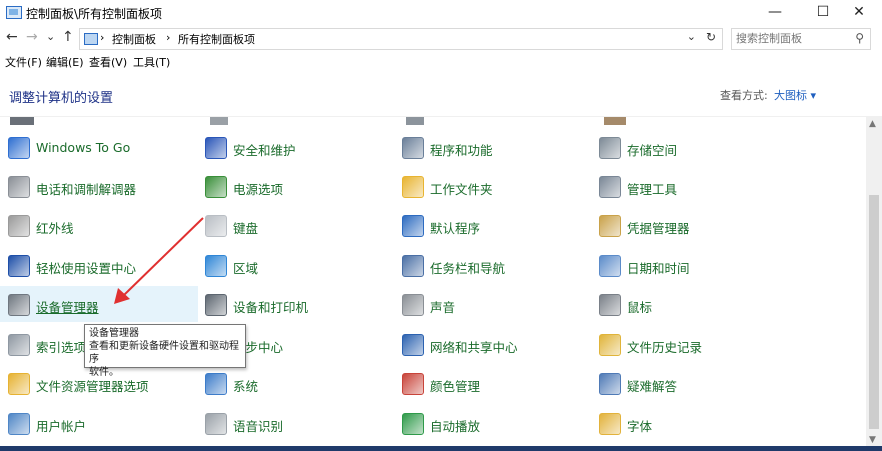  I want to click on vertical-scrollbar: ▲ ▼, so click(874, 284).